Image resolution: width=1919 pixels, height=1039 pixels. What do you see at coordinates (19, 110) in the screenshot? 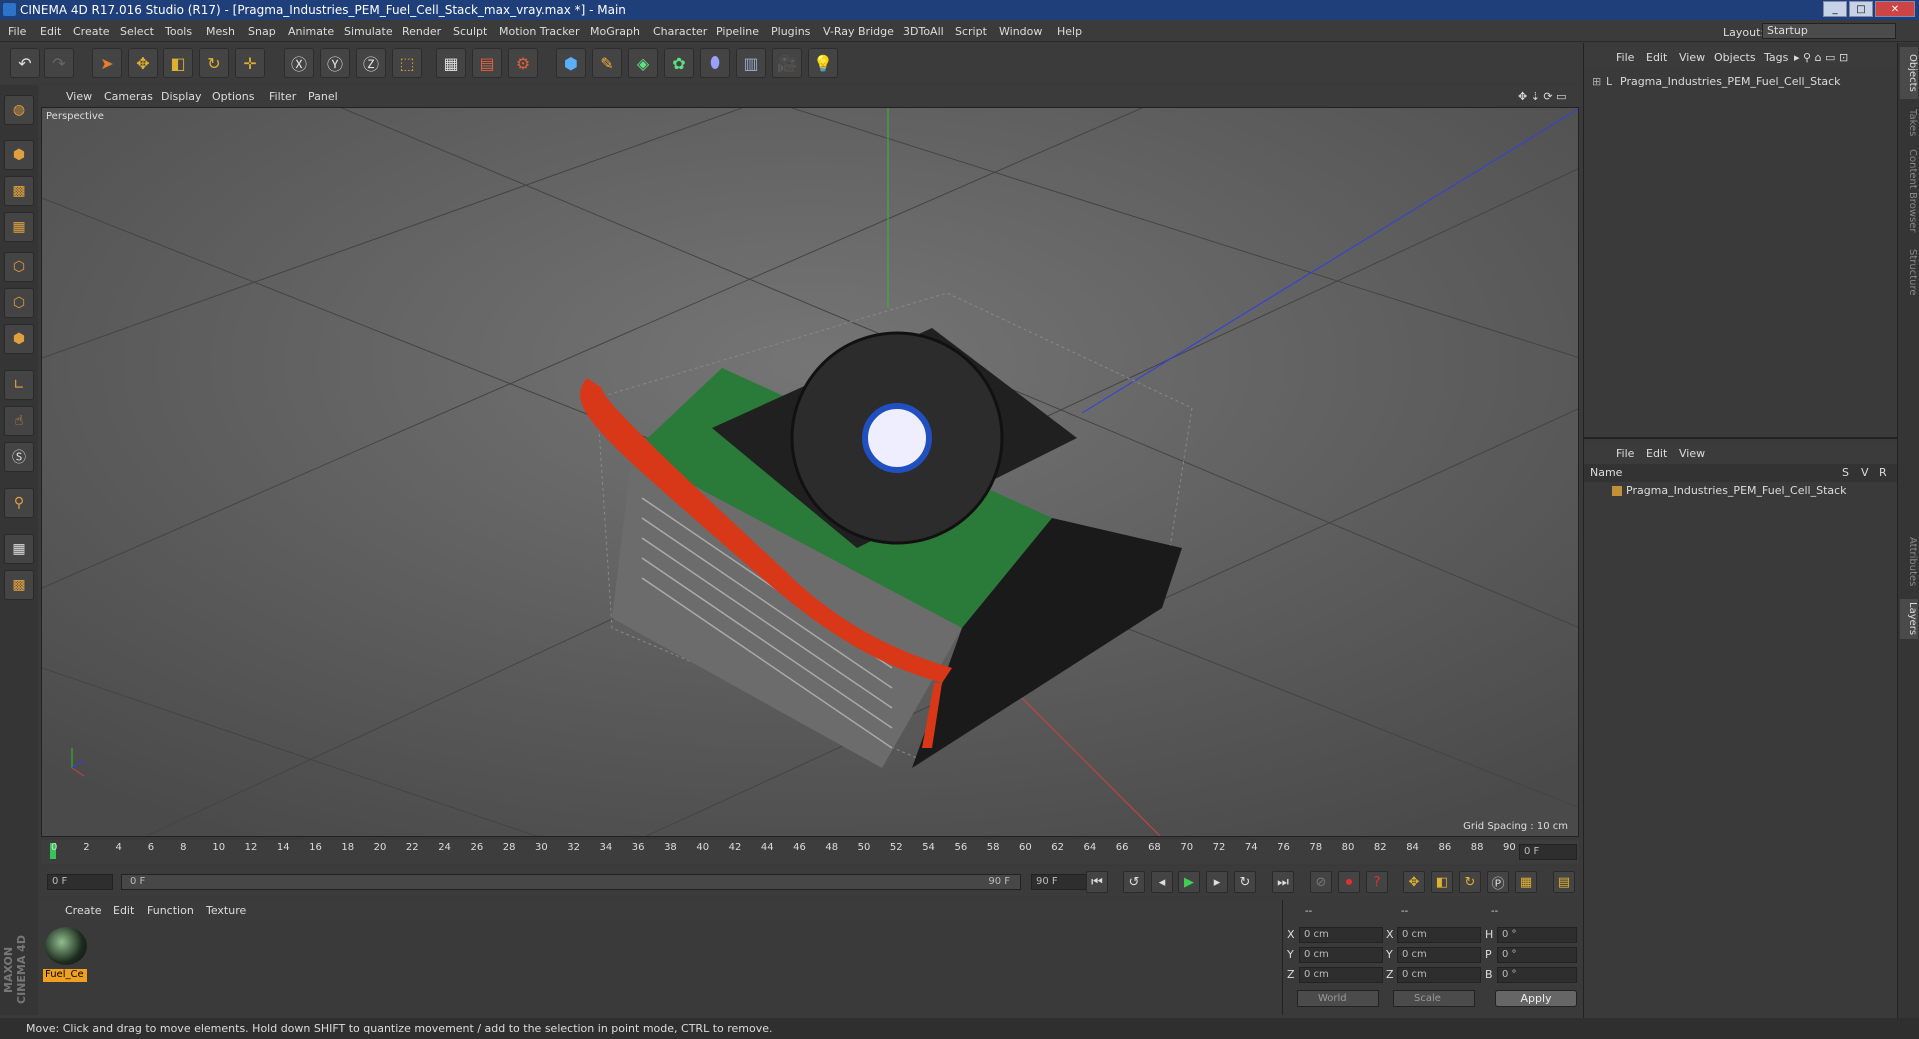
I see `make-editable-icon: ◍` at bounding box center [19, 110].